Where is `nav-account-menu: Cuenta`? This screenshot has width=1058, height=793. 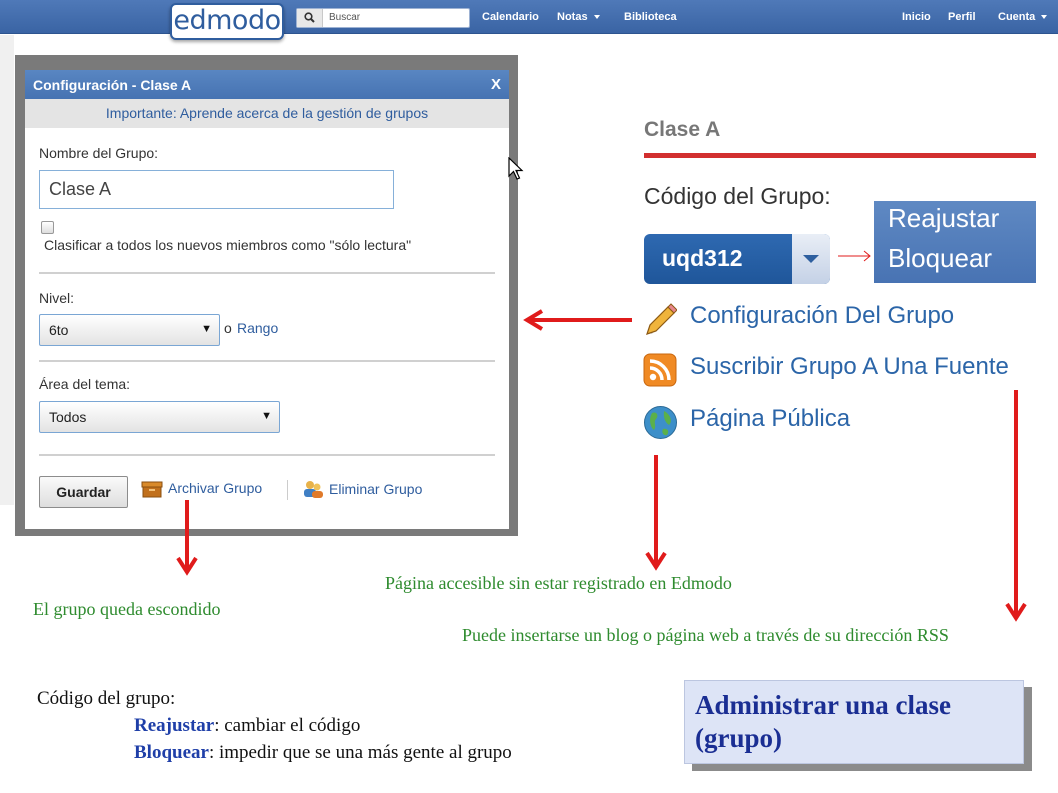 nav-account-menu: Cuenta is located at coordinates (1023, 17).